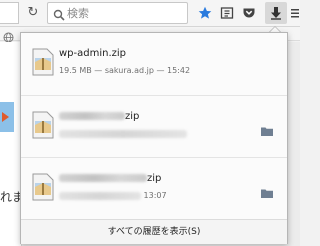  What do you see at coordinates (205, 13) in the screenshot?
I see `bookmark-star-icon` at bounding box center [205, 13].